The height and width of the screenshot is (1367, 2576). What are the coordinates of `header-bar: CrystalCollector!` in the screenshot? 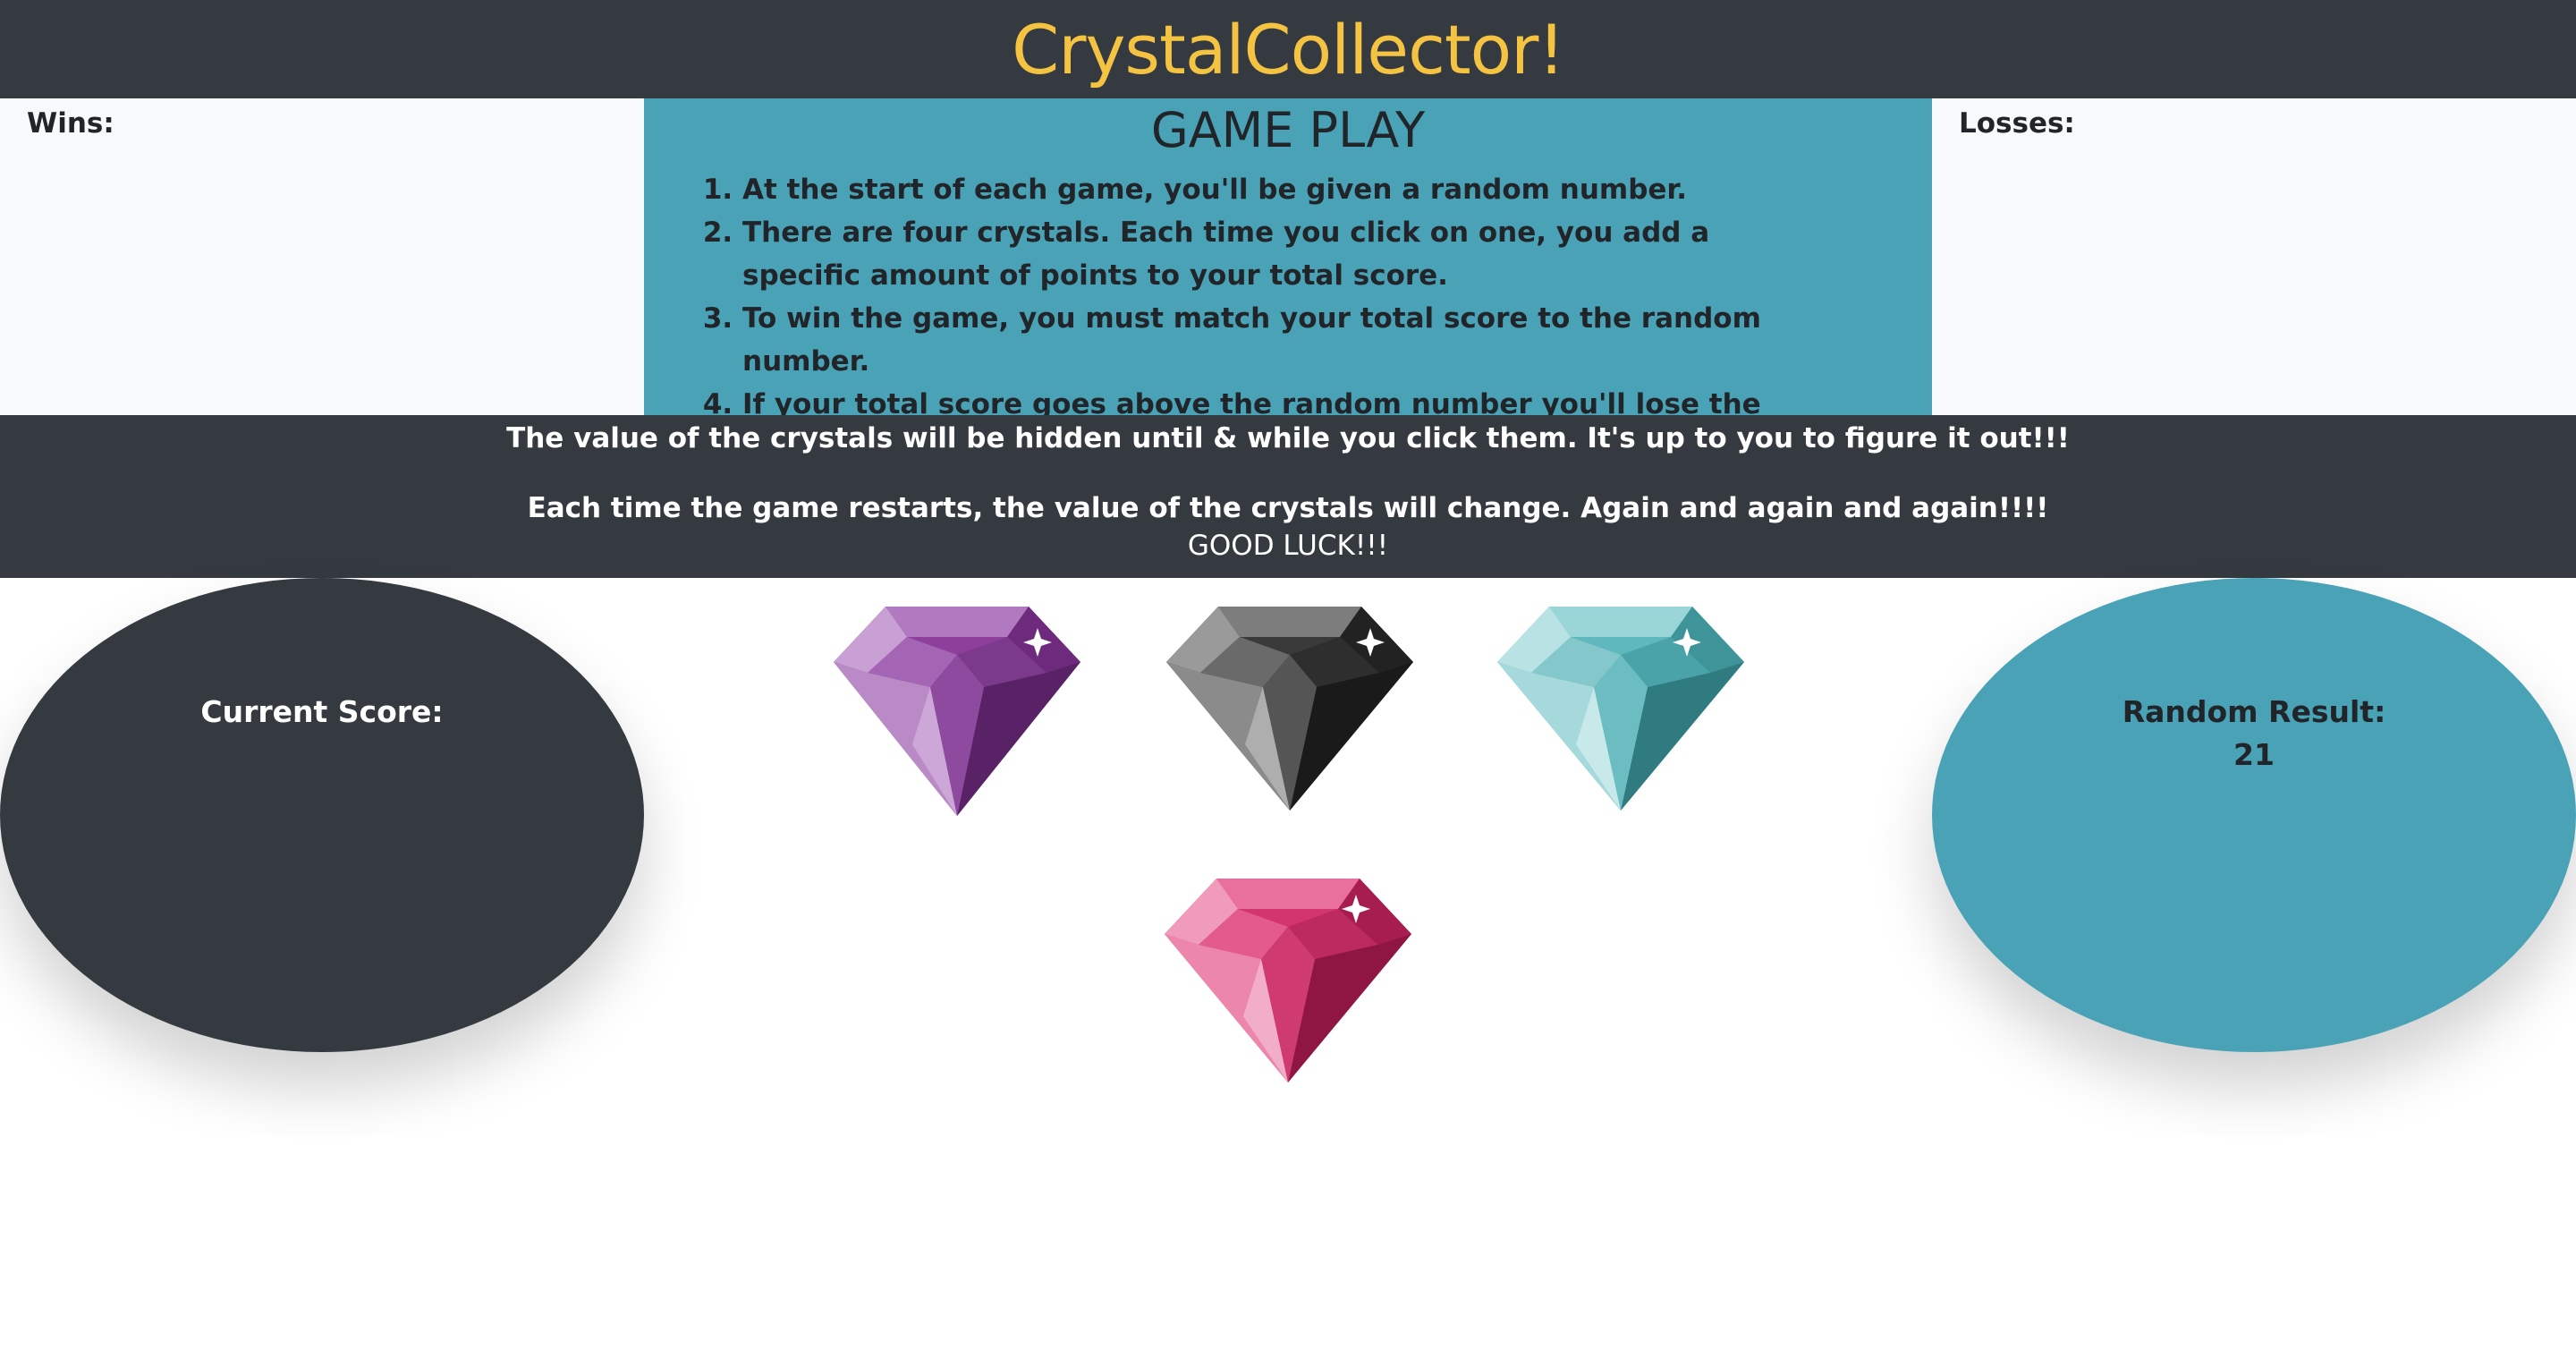 It's located at (1288, 49).